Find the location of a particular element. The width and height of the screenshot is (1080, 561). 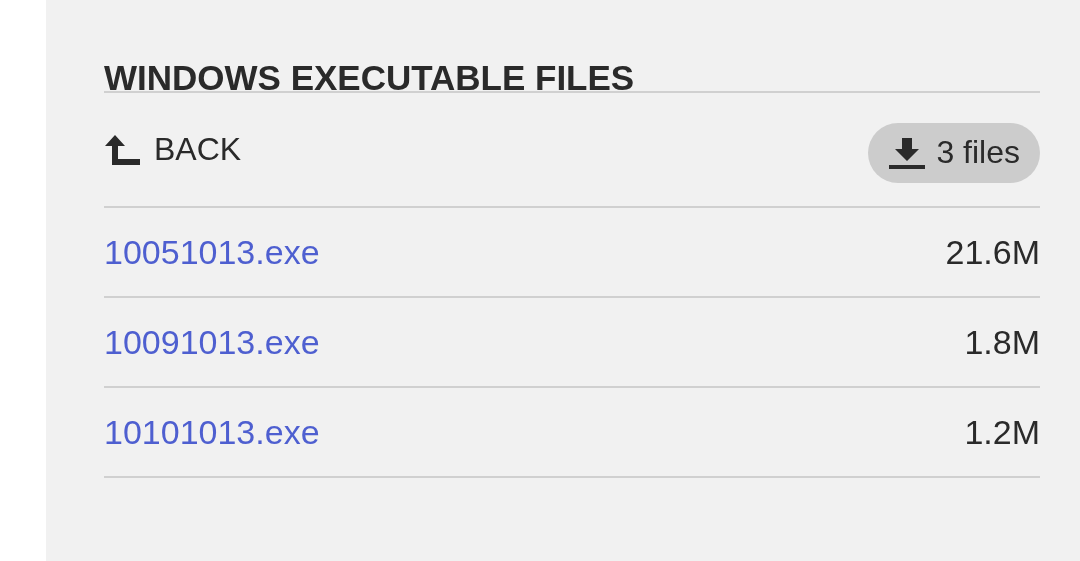

file-link: 10091013.exe is located at coordinates (212, 342).